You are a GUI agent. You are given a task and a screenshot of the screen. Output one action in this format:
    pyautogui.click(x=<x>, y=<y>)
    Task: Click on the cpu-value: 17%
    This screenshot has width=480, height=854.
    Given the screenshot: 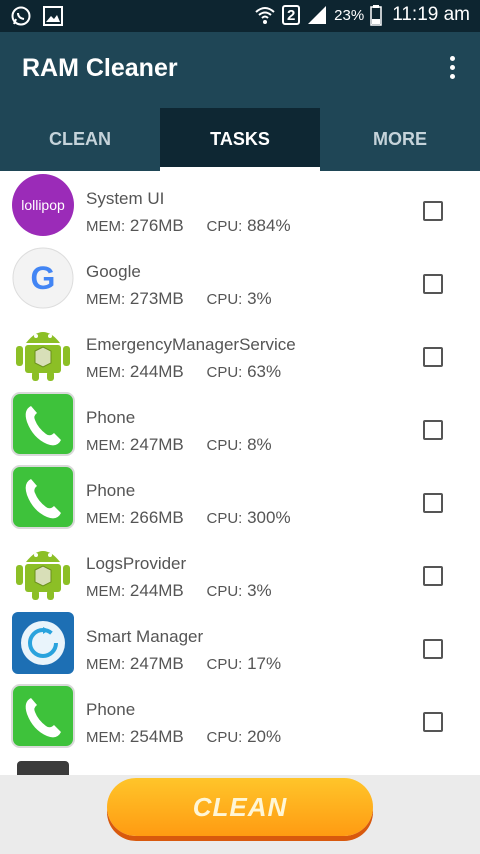 What is the action you would take?
    pyautogui.click(x=264, y=663)
    